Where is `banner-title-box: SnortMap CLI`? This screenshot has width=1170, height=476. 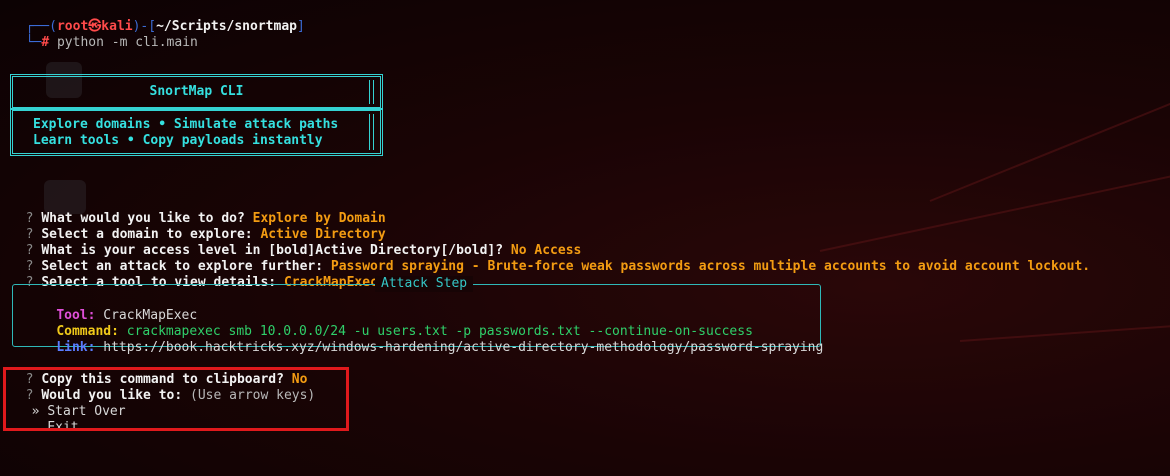 banner-title-box: SnortMap CLI is located at coordinates (196, 92).